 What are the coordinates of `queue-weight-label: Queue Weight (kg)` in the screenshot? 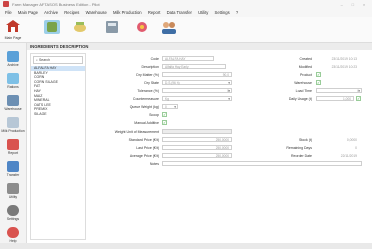 It's located at (144, 107).